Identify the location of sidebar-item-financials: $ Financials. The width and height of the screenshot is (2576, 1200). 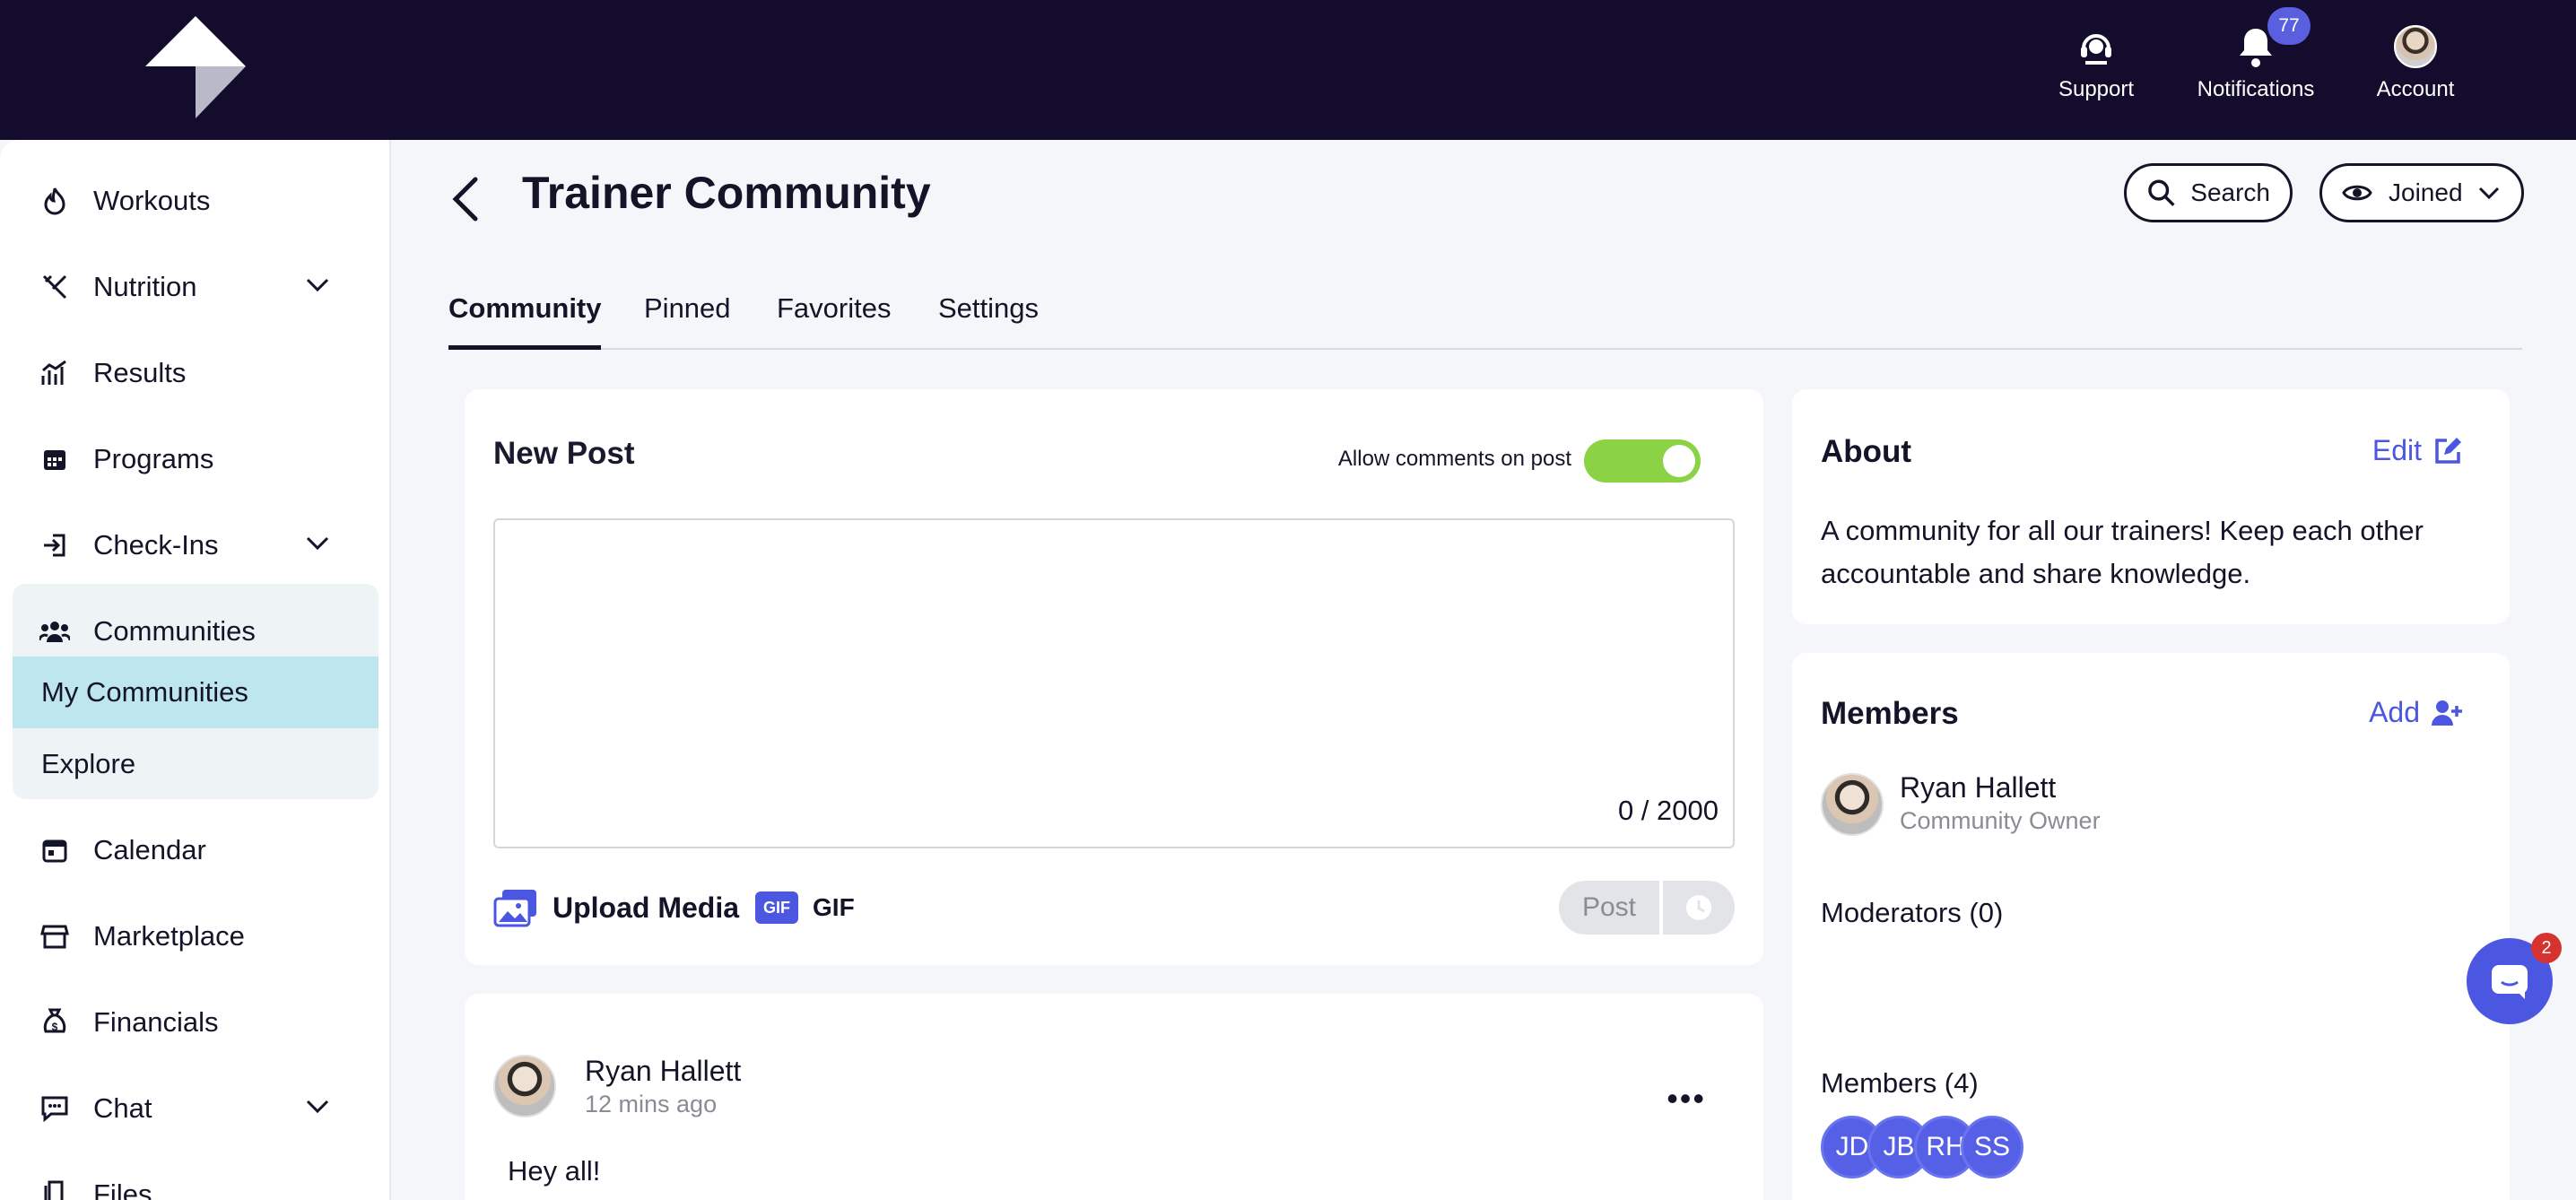
(195, 1022).